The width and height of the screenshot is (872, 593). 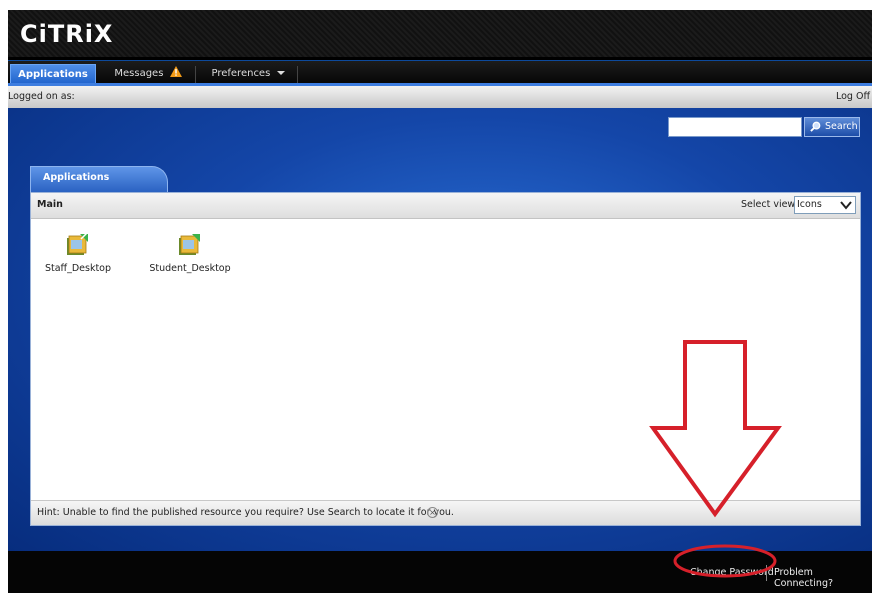 I want to click on log-off-link: Log Off, so click(x=853, y=97).